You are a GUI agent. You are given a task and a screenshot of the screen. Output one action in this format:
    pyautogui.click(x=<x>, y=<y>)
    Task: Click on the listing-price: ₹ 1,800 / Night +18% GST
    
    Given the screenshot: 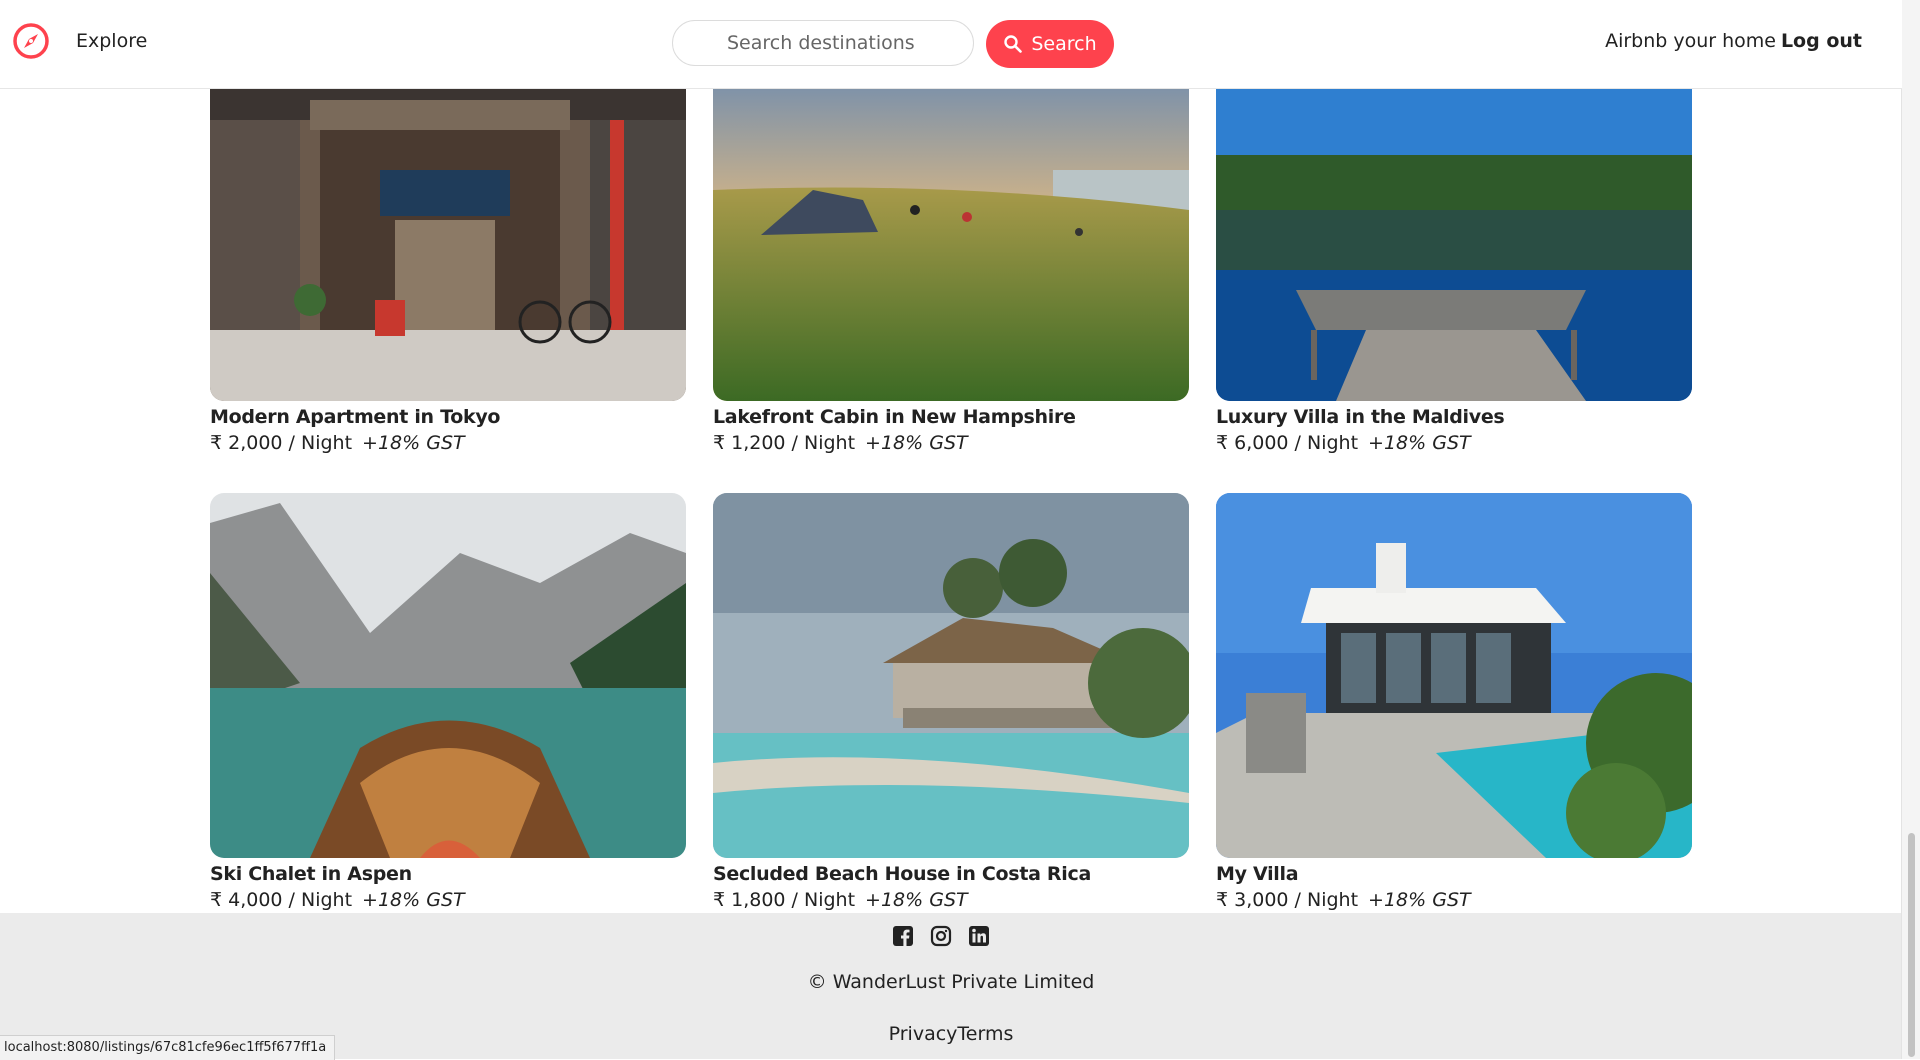 What is the action you would take?
    pyautogui.click(x=951, y=900)
    